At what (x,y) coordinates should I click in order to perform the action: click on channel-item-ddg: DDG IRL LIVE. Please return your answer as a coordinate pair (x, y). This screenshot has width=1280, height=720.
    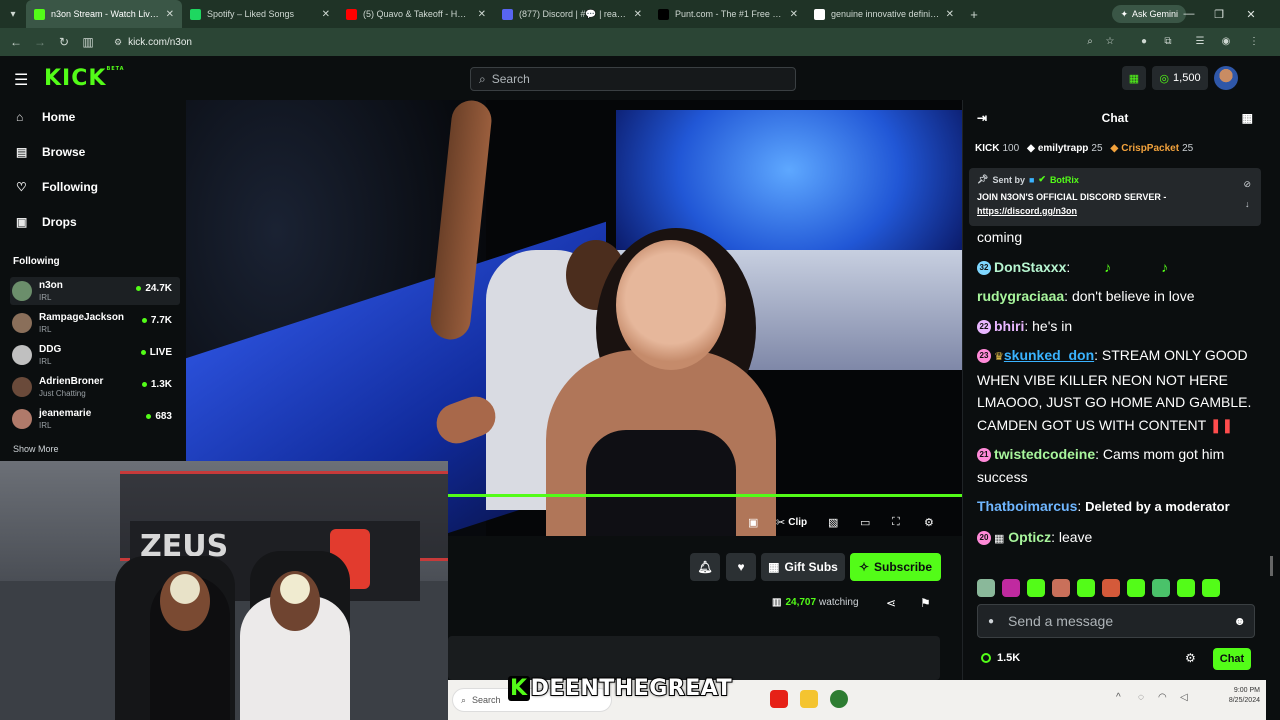
    Looking at the image, I should click on (95, 355).